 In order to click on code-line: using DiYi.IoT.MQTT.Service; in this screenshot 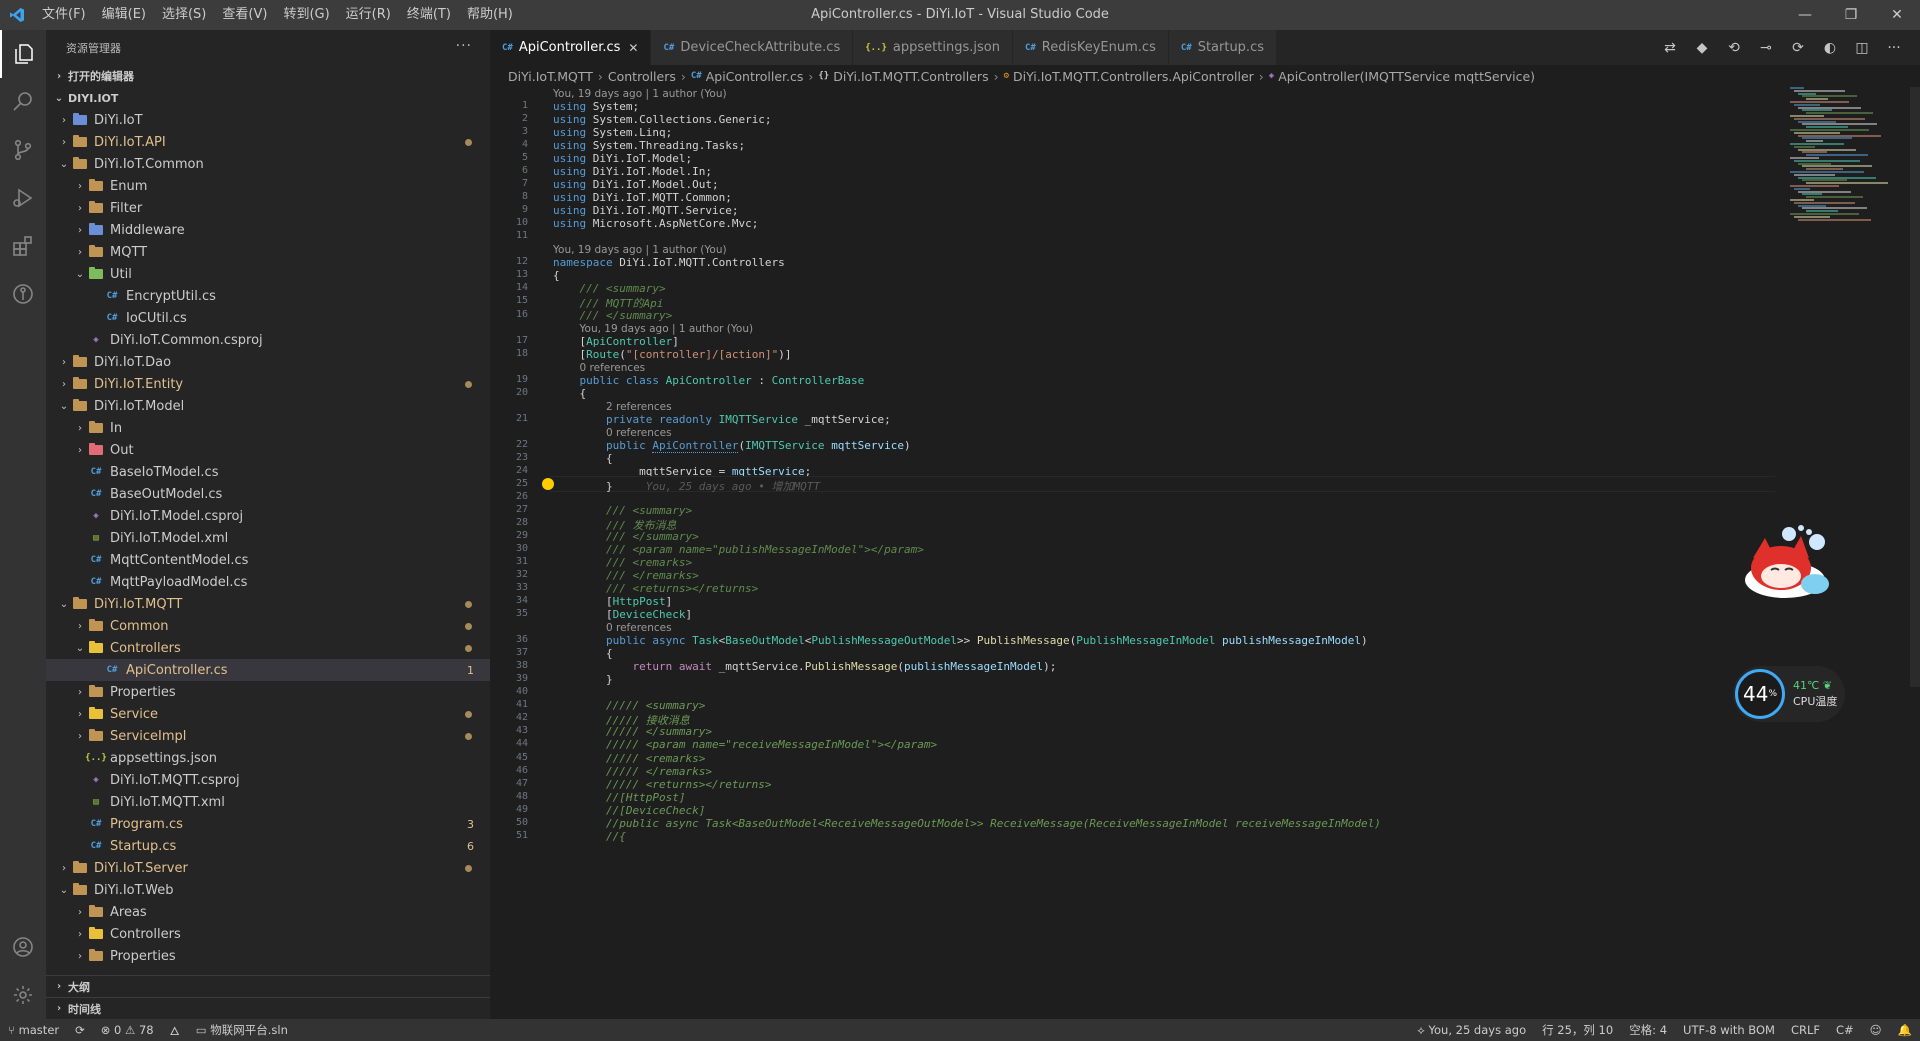, I will do `click(645, 210)`.